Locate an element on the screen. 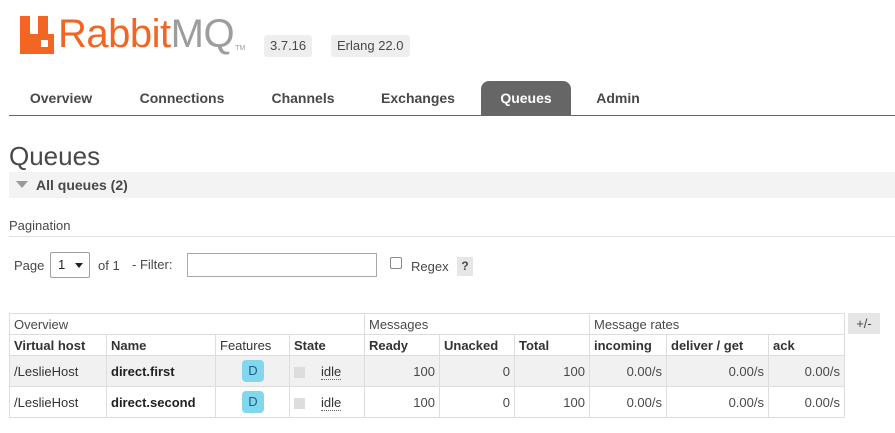  column-header-state: State is located at coordinates (327, 345).